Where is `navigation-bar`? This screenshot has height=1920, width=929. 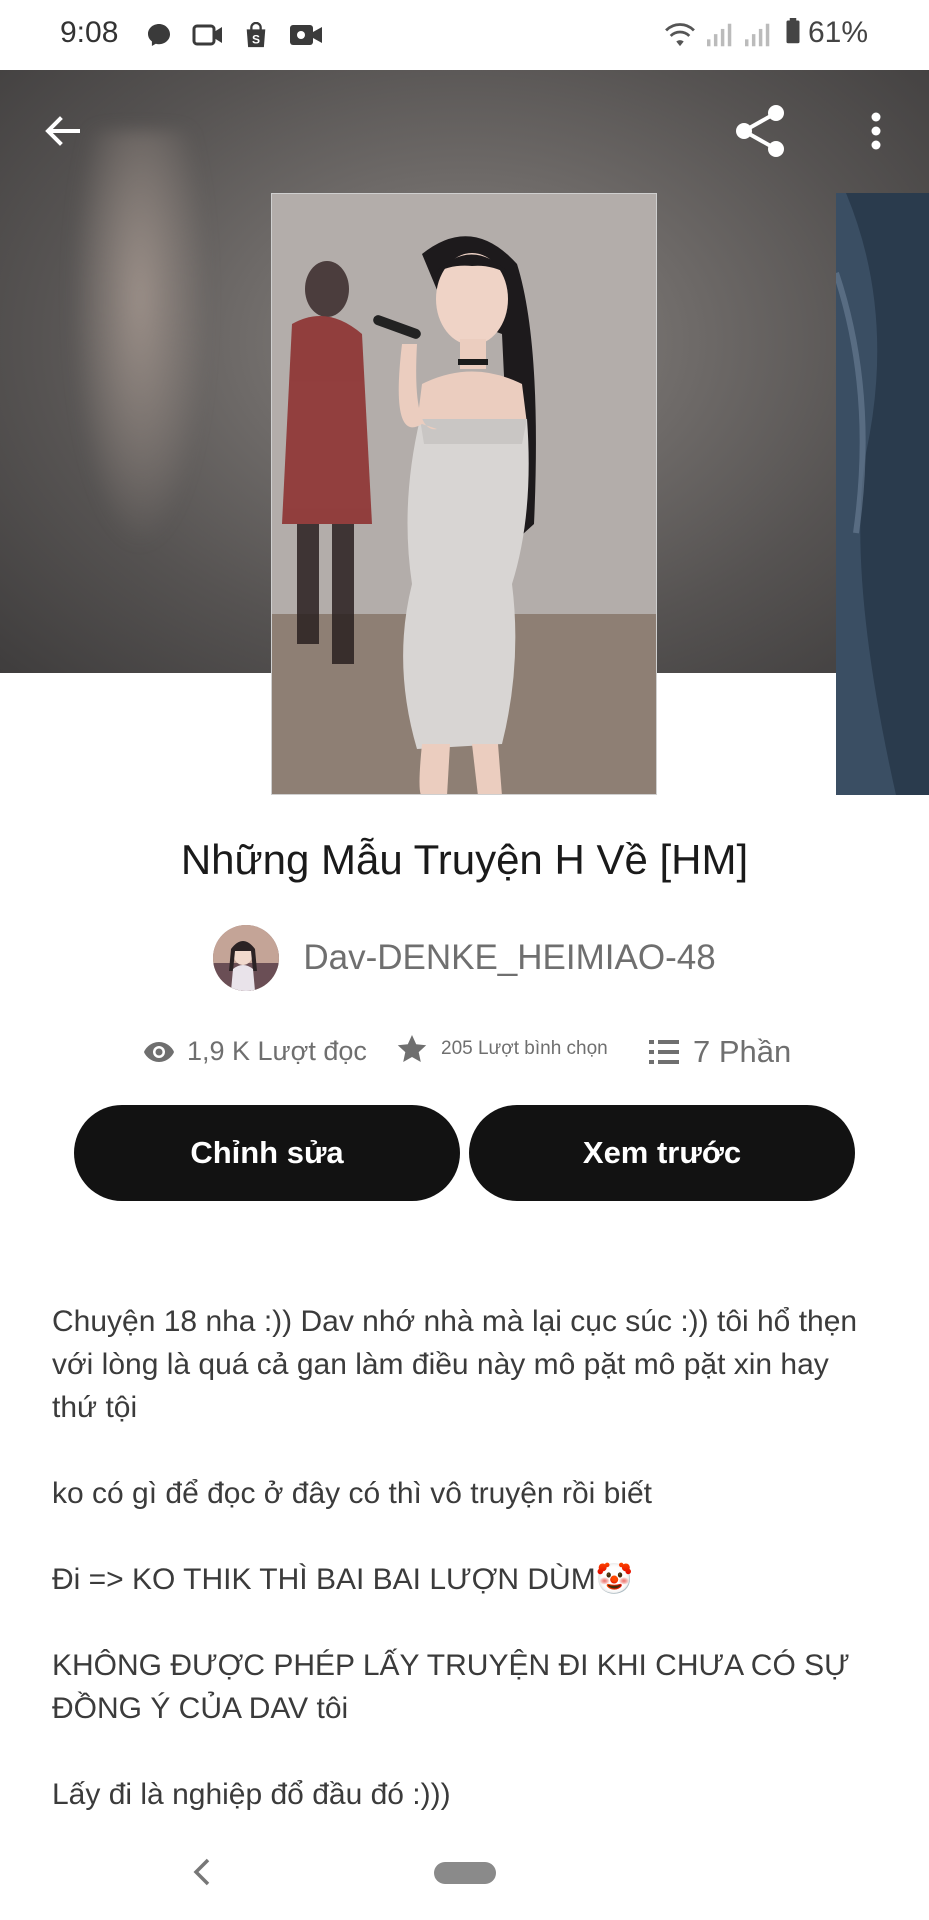 navigation-bar is located at coordinates (464, 1878).